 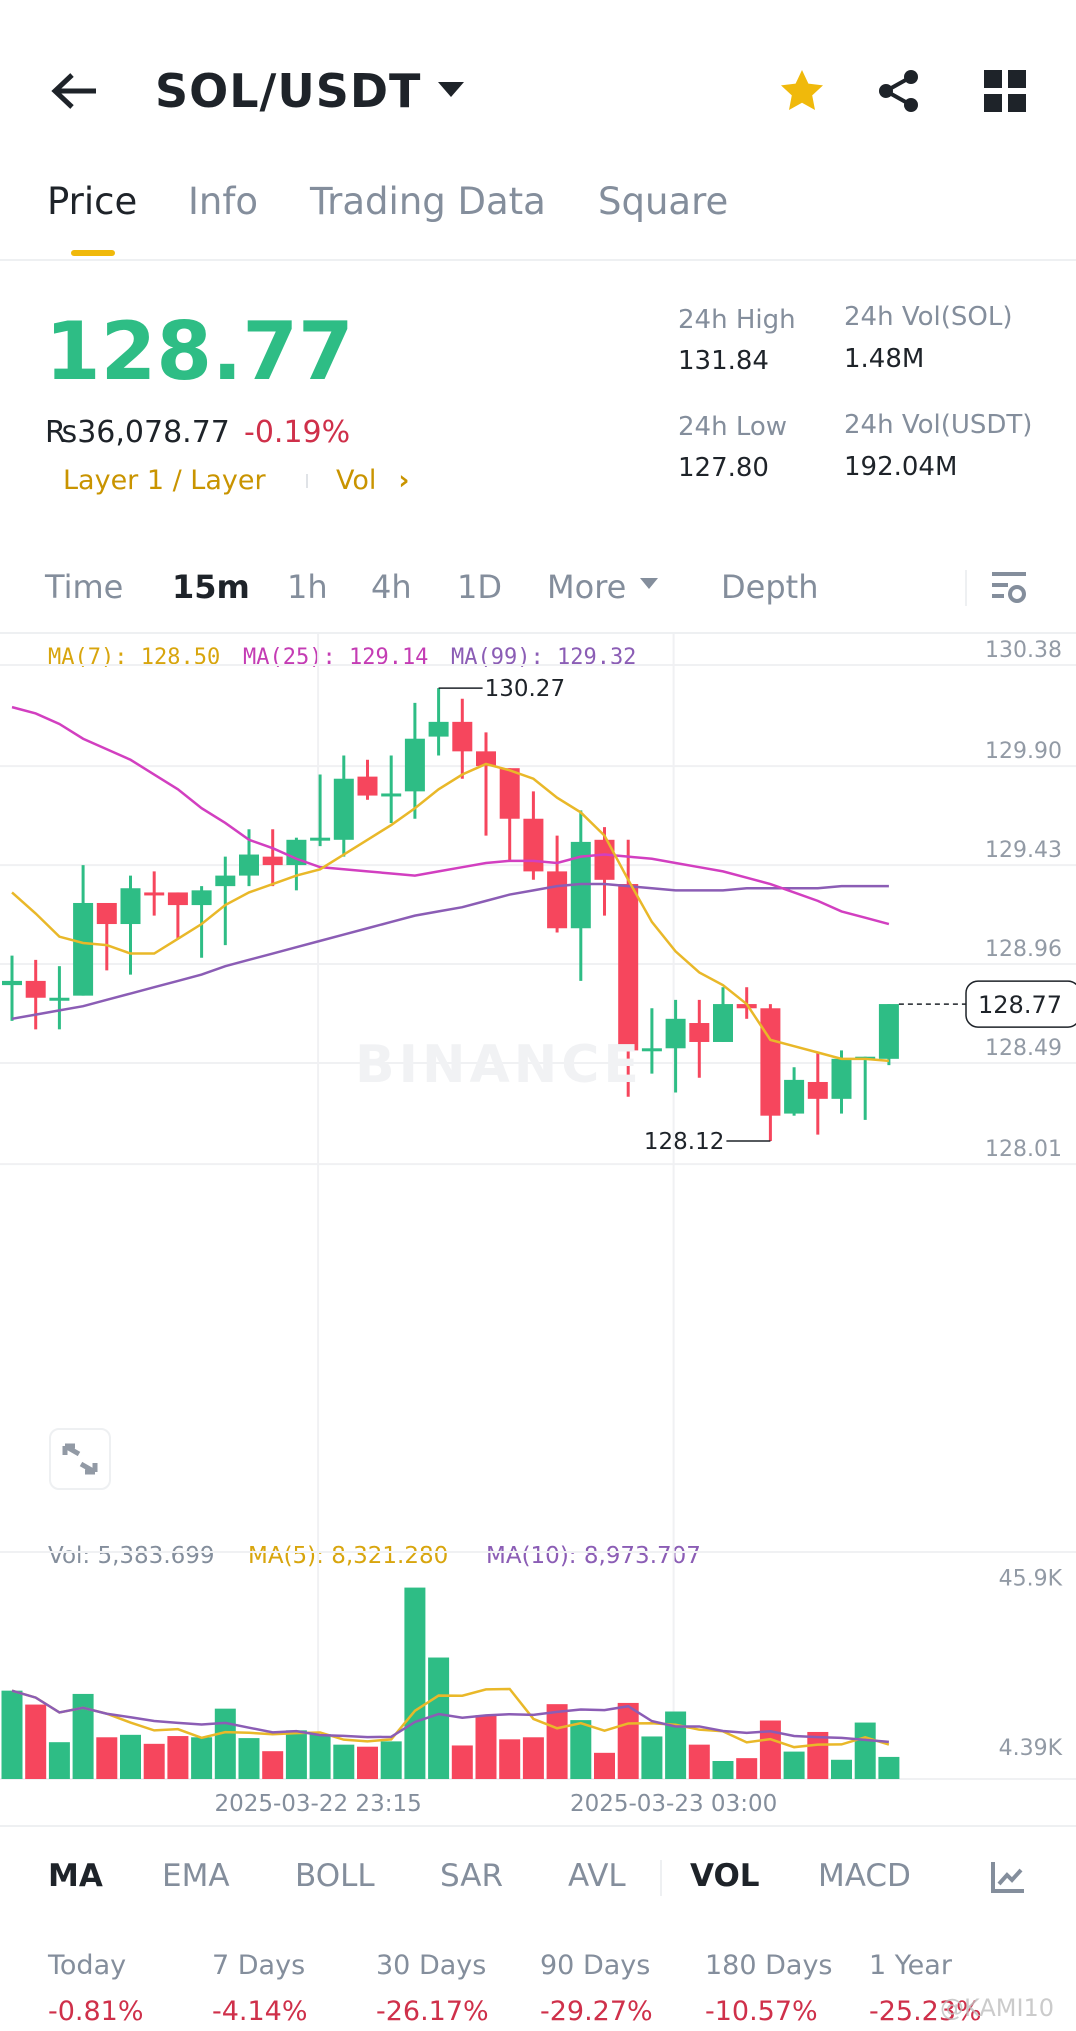 I want to click on grid-icon, so click(x=1005, y=91).